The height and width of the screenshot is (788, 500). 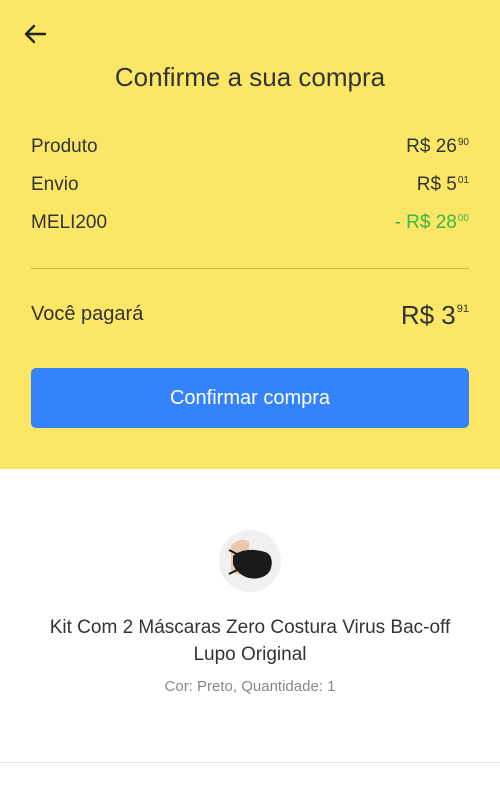 I want to click on back-arrow-icon, so click(x=36, y=34).